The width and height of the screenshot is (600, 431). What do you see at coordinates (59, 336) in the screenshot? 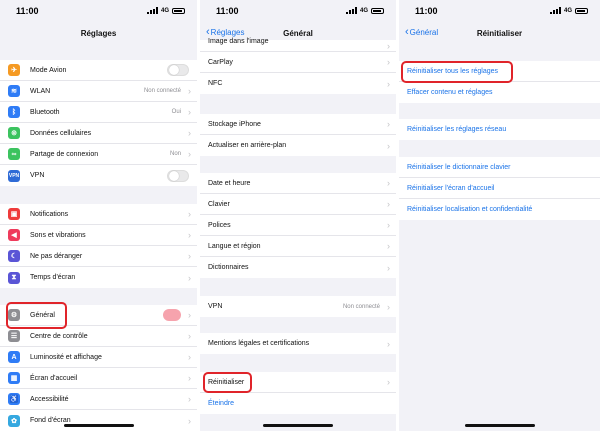
I see `row-label: Centre de contrôle` at bounding box center [59, 336].